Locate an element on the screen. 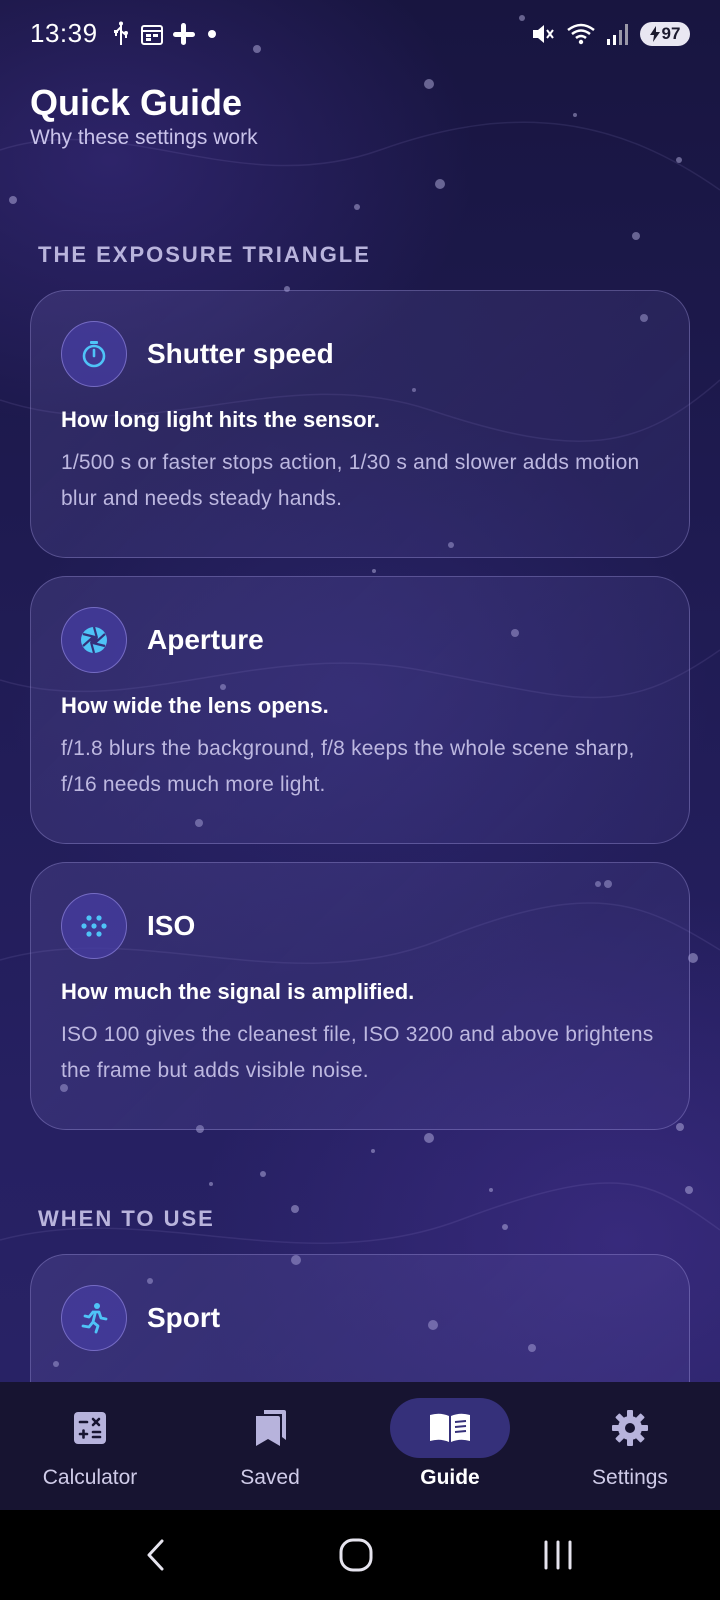  card-title: Sport is located at coordinates (184, 1317).